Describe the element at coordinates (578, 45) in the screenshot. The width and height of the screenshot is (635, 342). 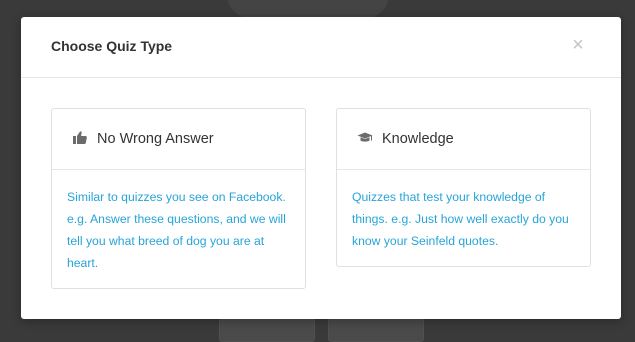
I see `close-button: ×` at that location.